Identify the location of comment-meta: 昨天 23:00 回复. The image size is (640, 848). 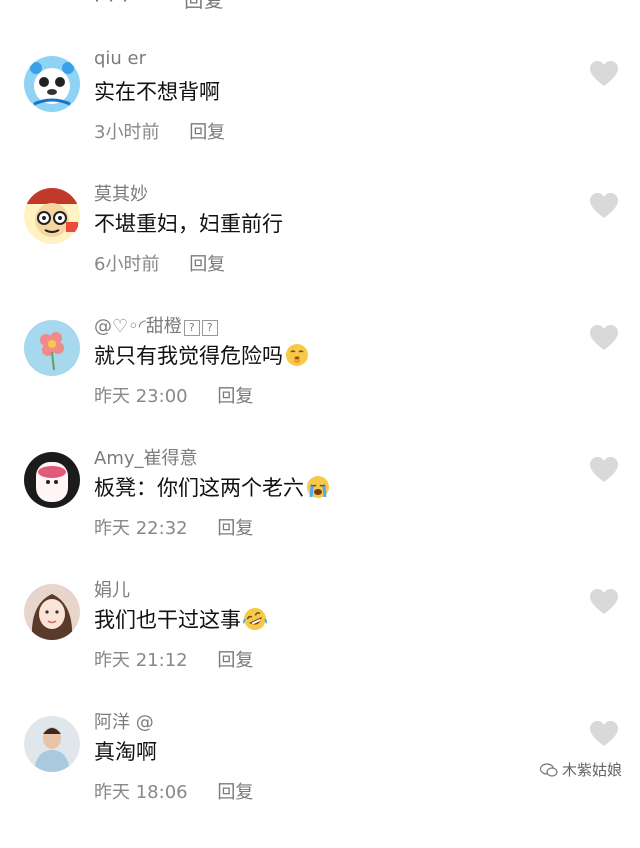
(173, 395).